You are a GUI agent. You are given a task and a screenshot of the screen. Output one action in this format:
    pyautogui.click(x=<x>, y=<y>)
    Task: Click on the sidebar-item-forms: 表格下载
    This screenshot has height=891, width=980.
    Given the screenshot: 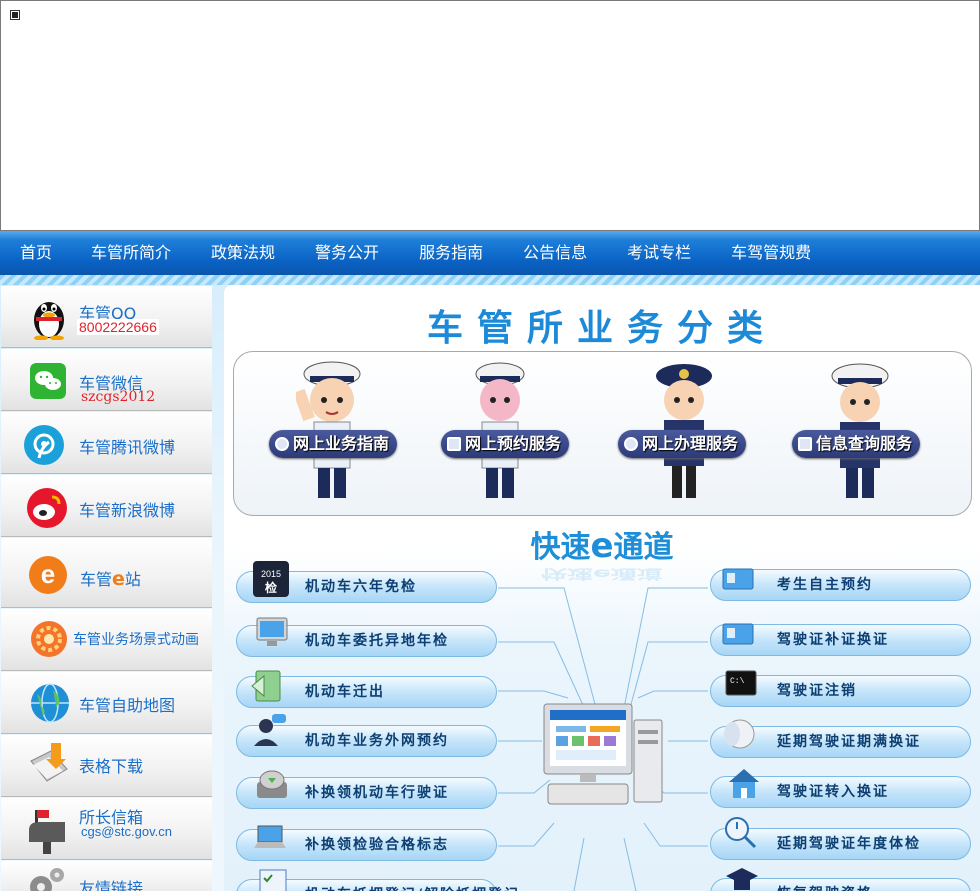 What is the action you would take?
    pyautogui.click(x=106, y=766)
    